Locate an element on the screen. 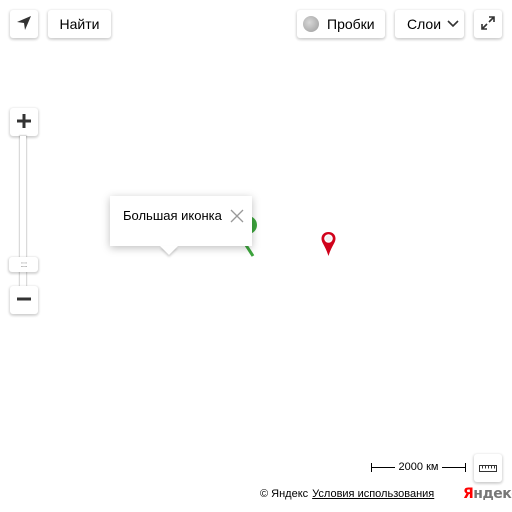 This screenshot has height=512, width=512. balloon-tail is located at coordinates (169, 250).